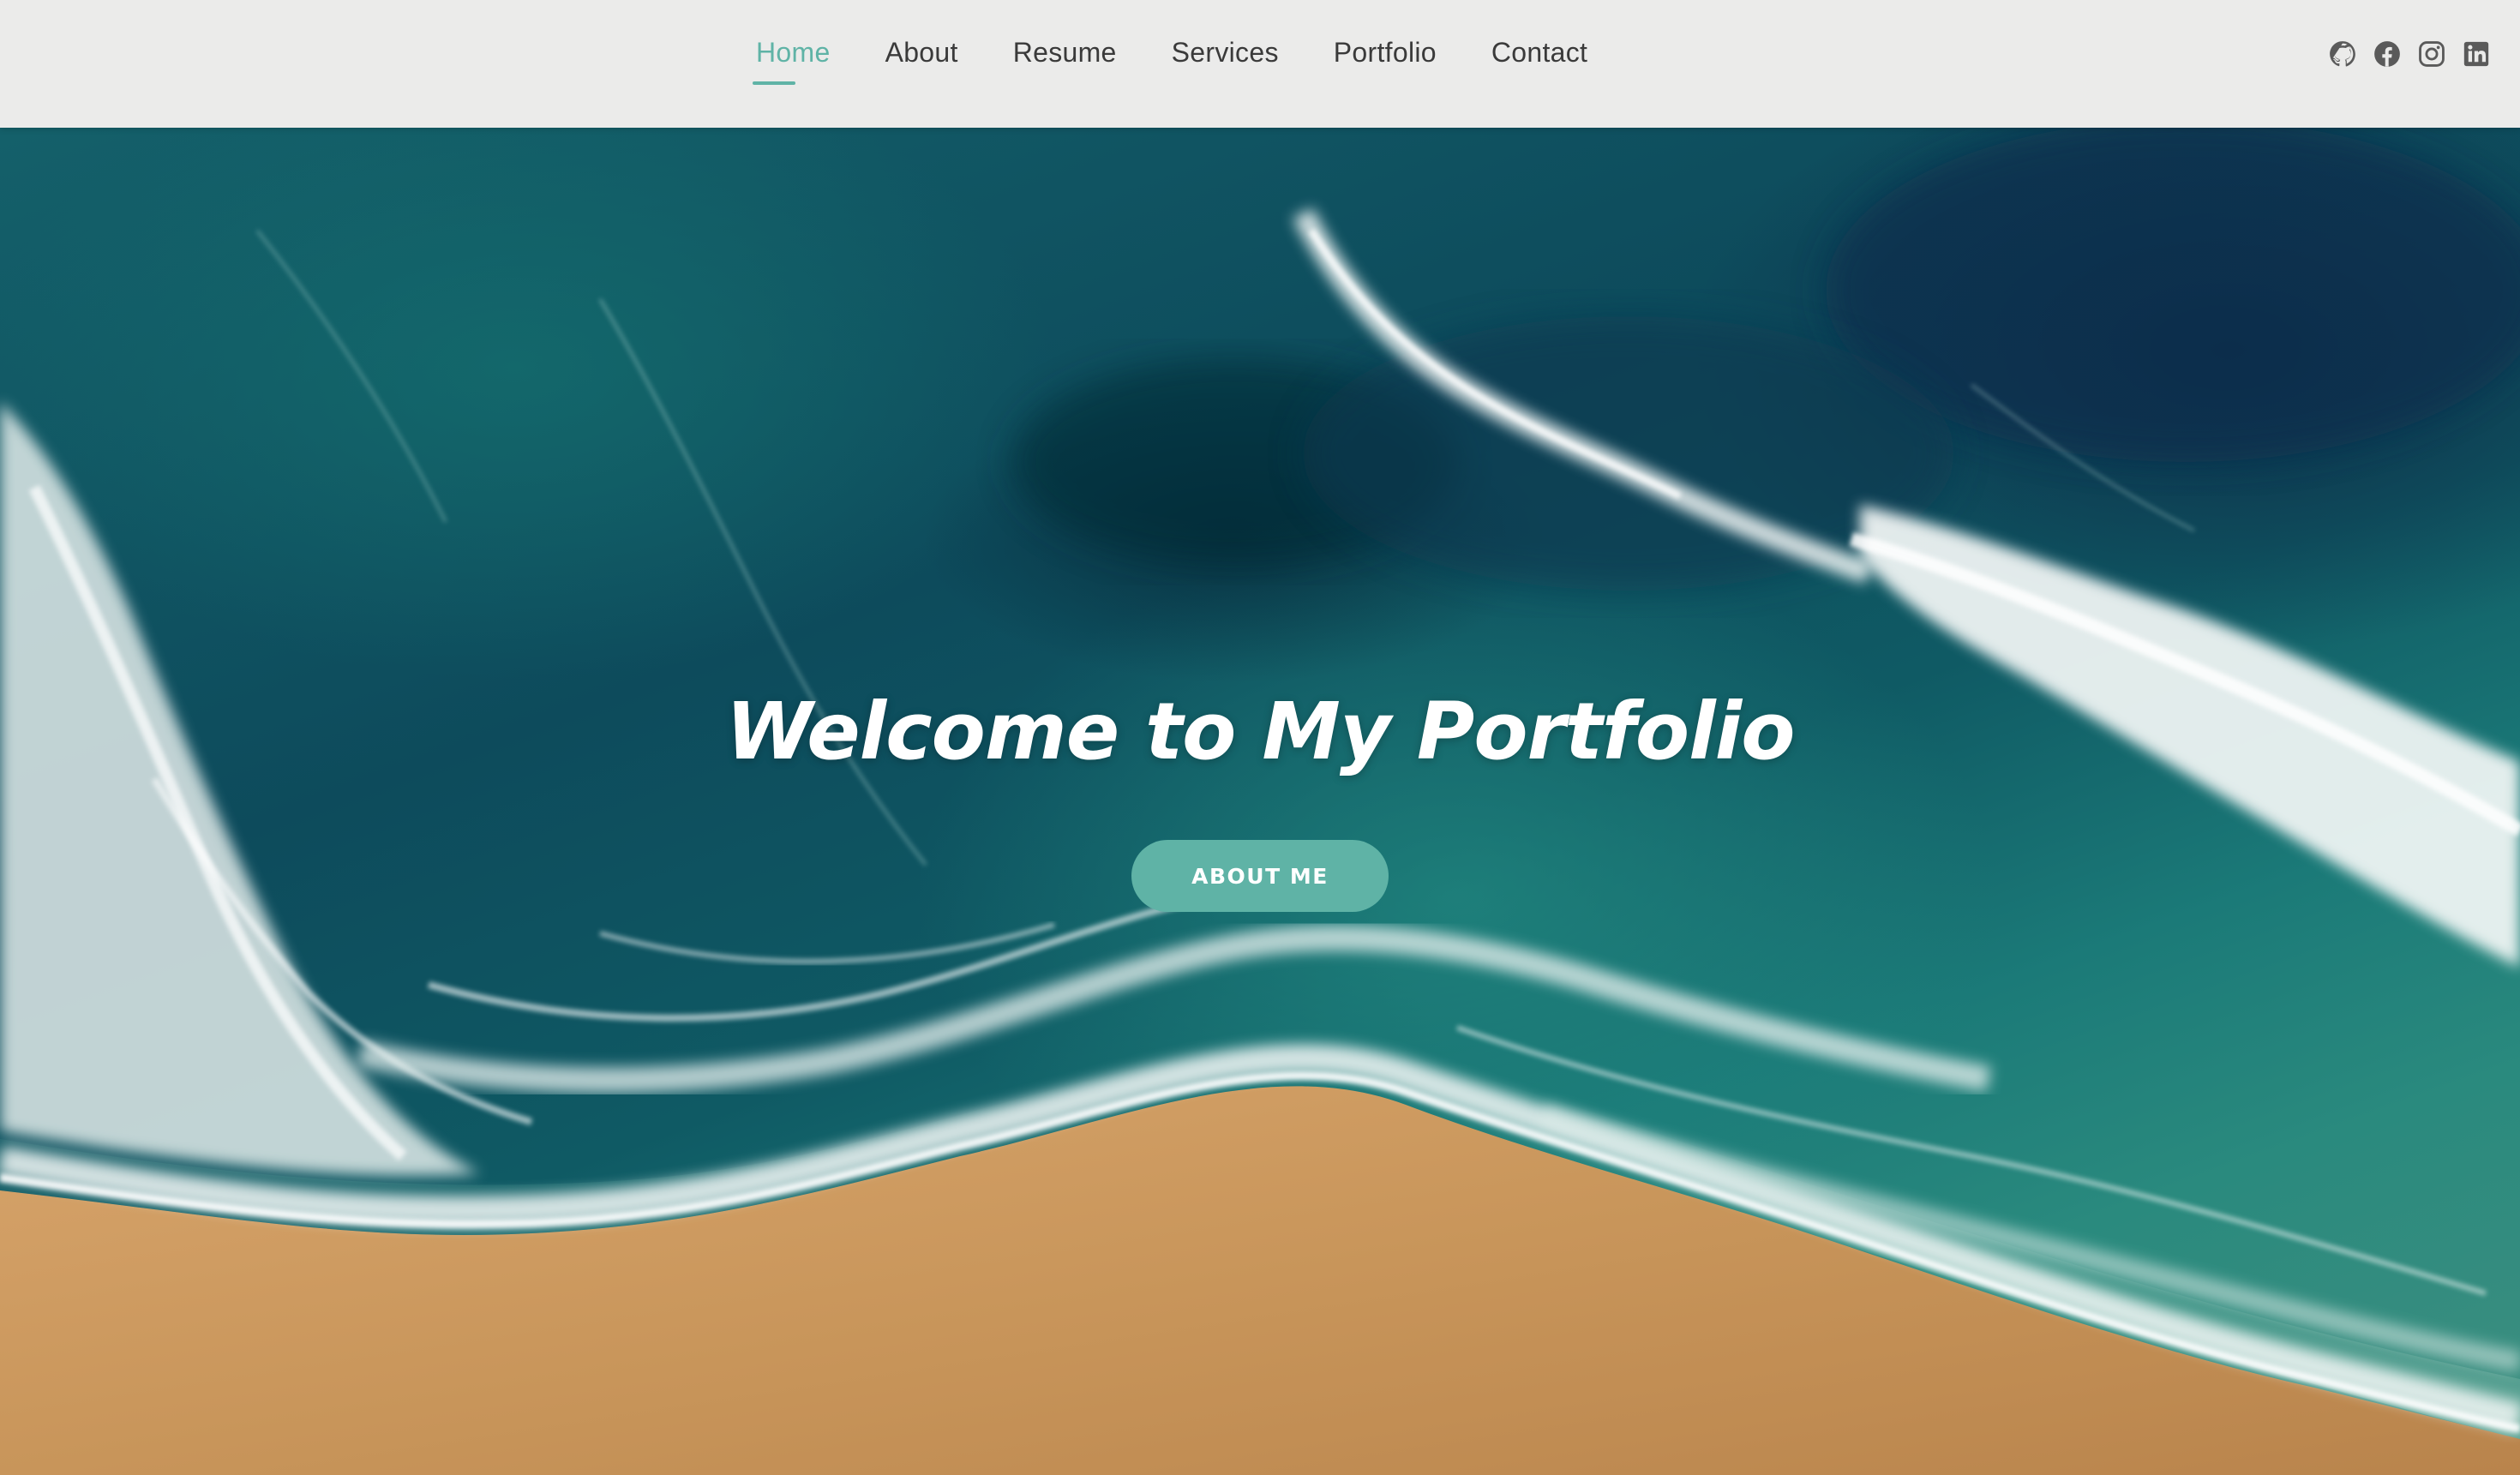 This screenshot has width=2520, height=1475. I want to click on nav-home: Home, so click(792, 60).